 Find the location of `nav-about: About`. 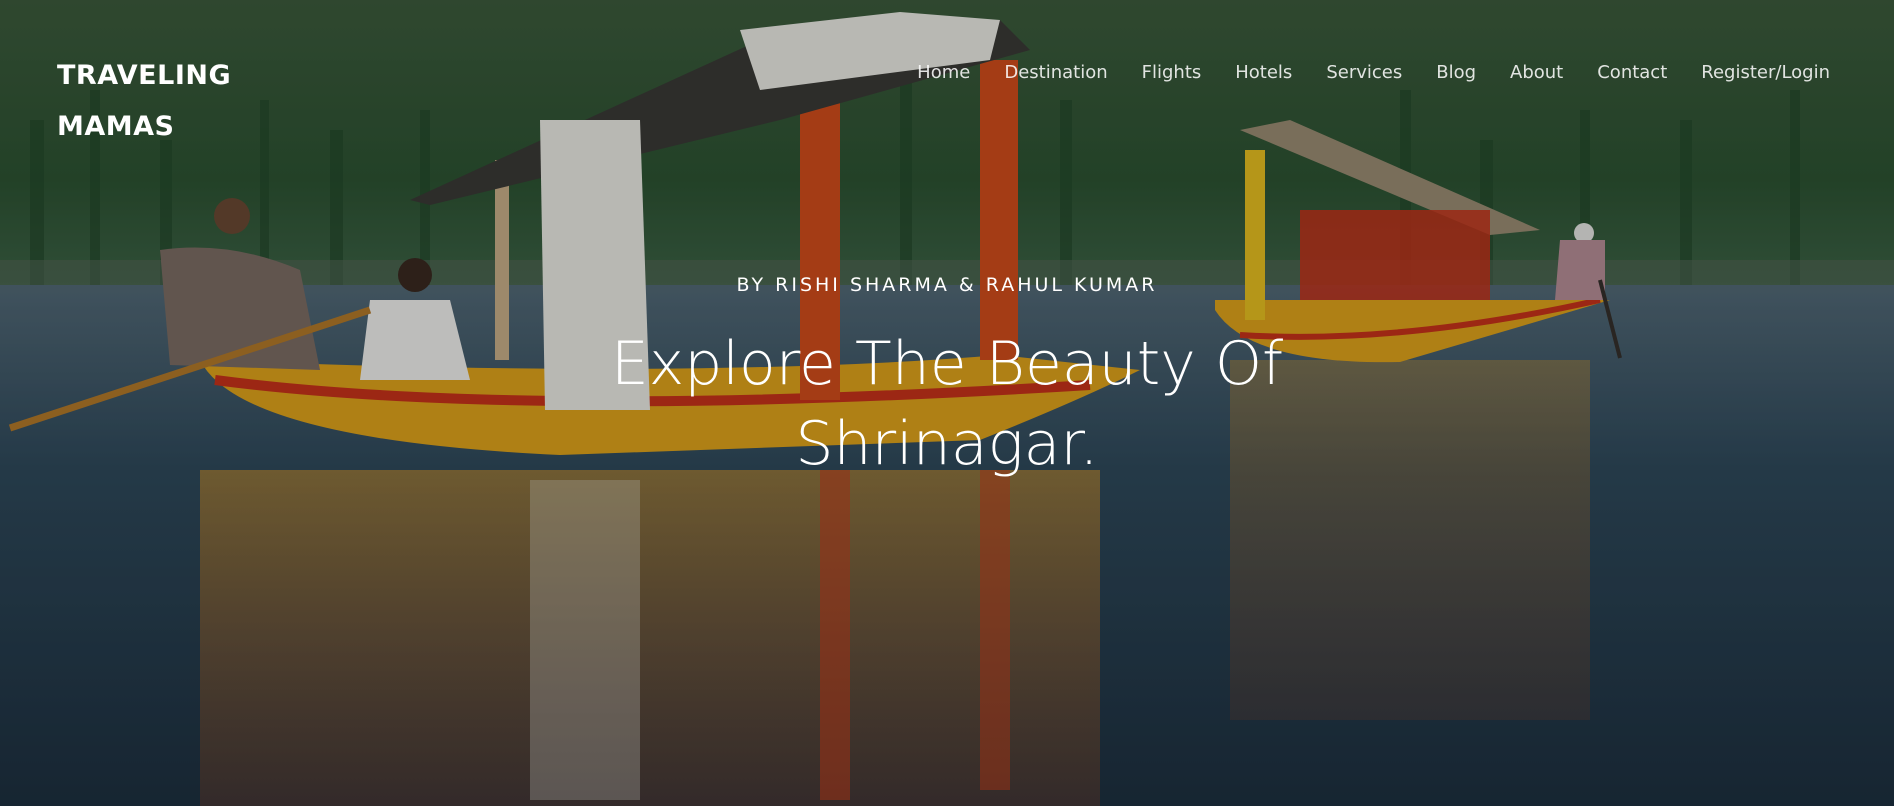

nav-about: About is located at coordinates (1536, 72).